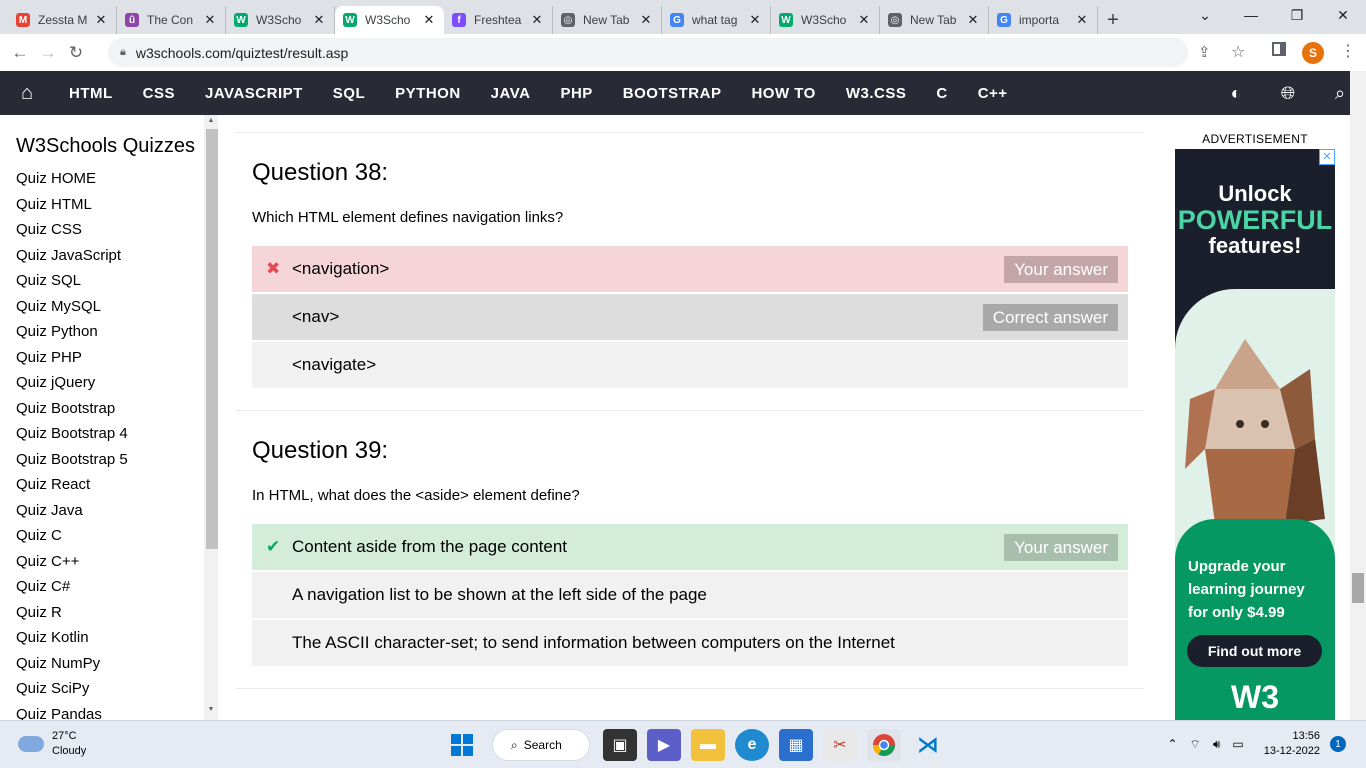 This screenshot has width=1366, height=768. I want to click on topnav-item: JAVA, so click(511, 93).